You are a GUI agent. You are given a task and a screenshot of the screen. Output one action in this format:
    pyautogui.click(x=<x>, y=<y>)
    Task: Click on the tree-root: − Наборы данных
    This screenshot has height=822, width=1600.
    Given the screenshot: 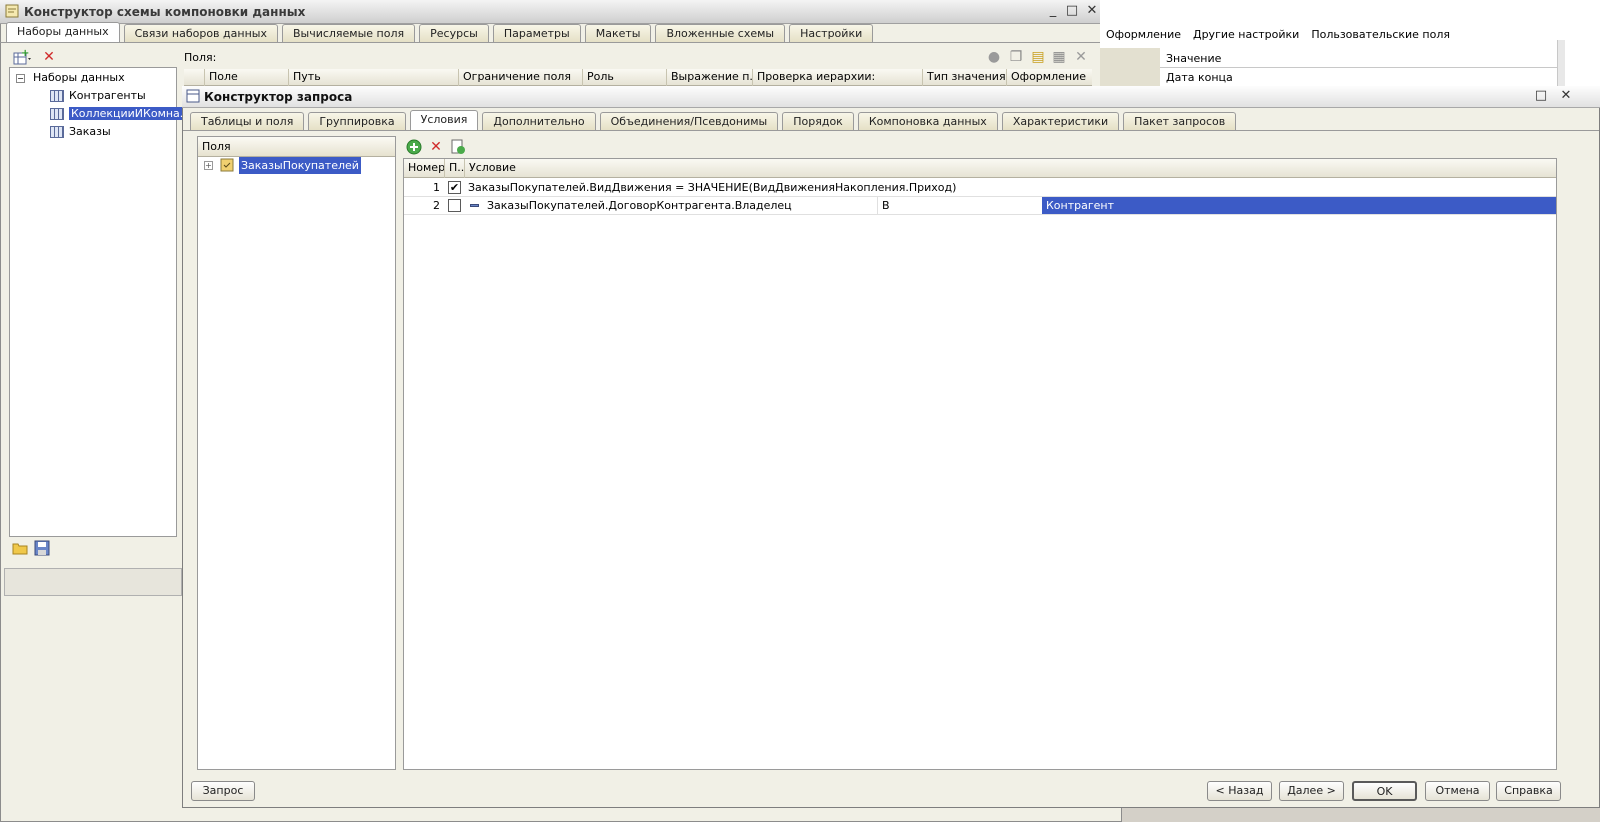 What is the action you would take?
    pyautogui.click(x=70, y=78)
    